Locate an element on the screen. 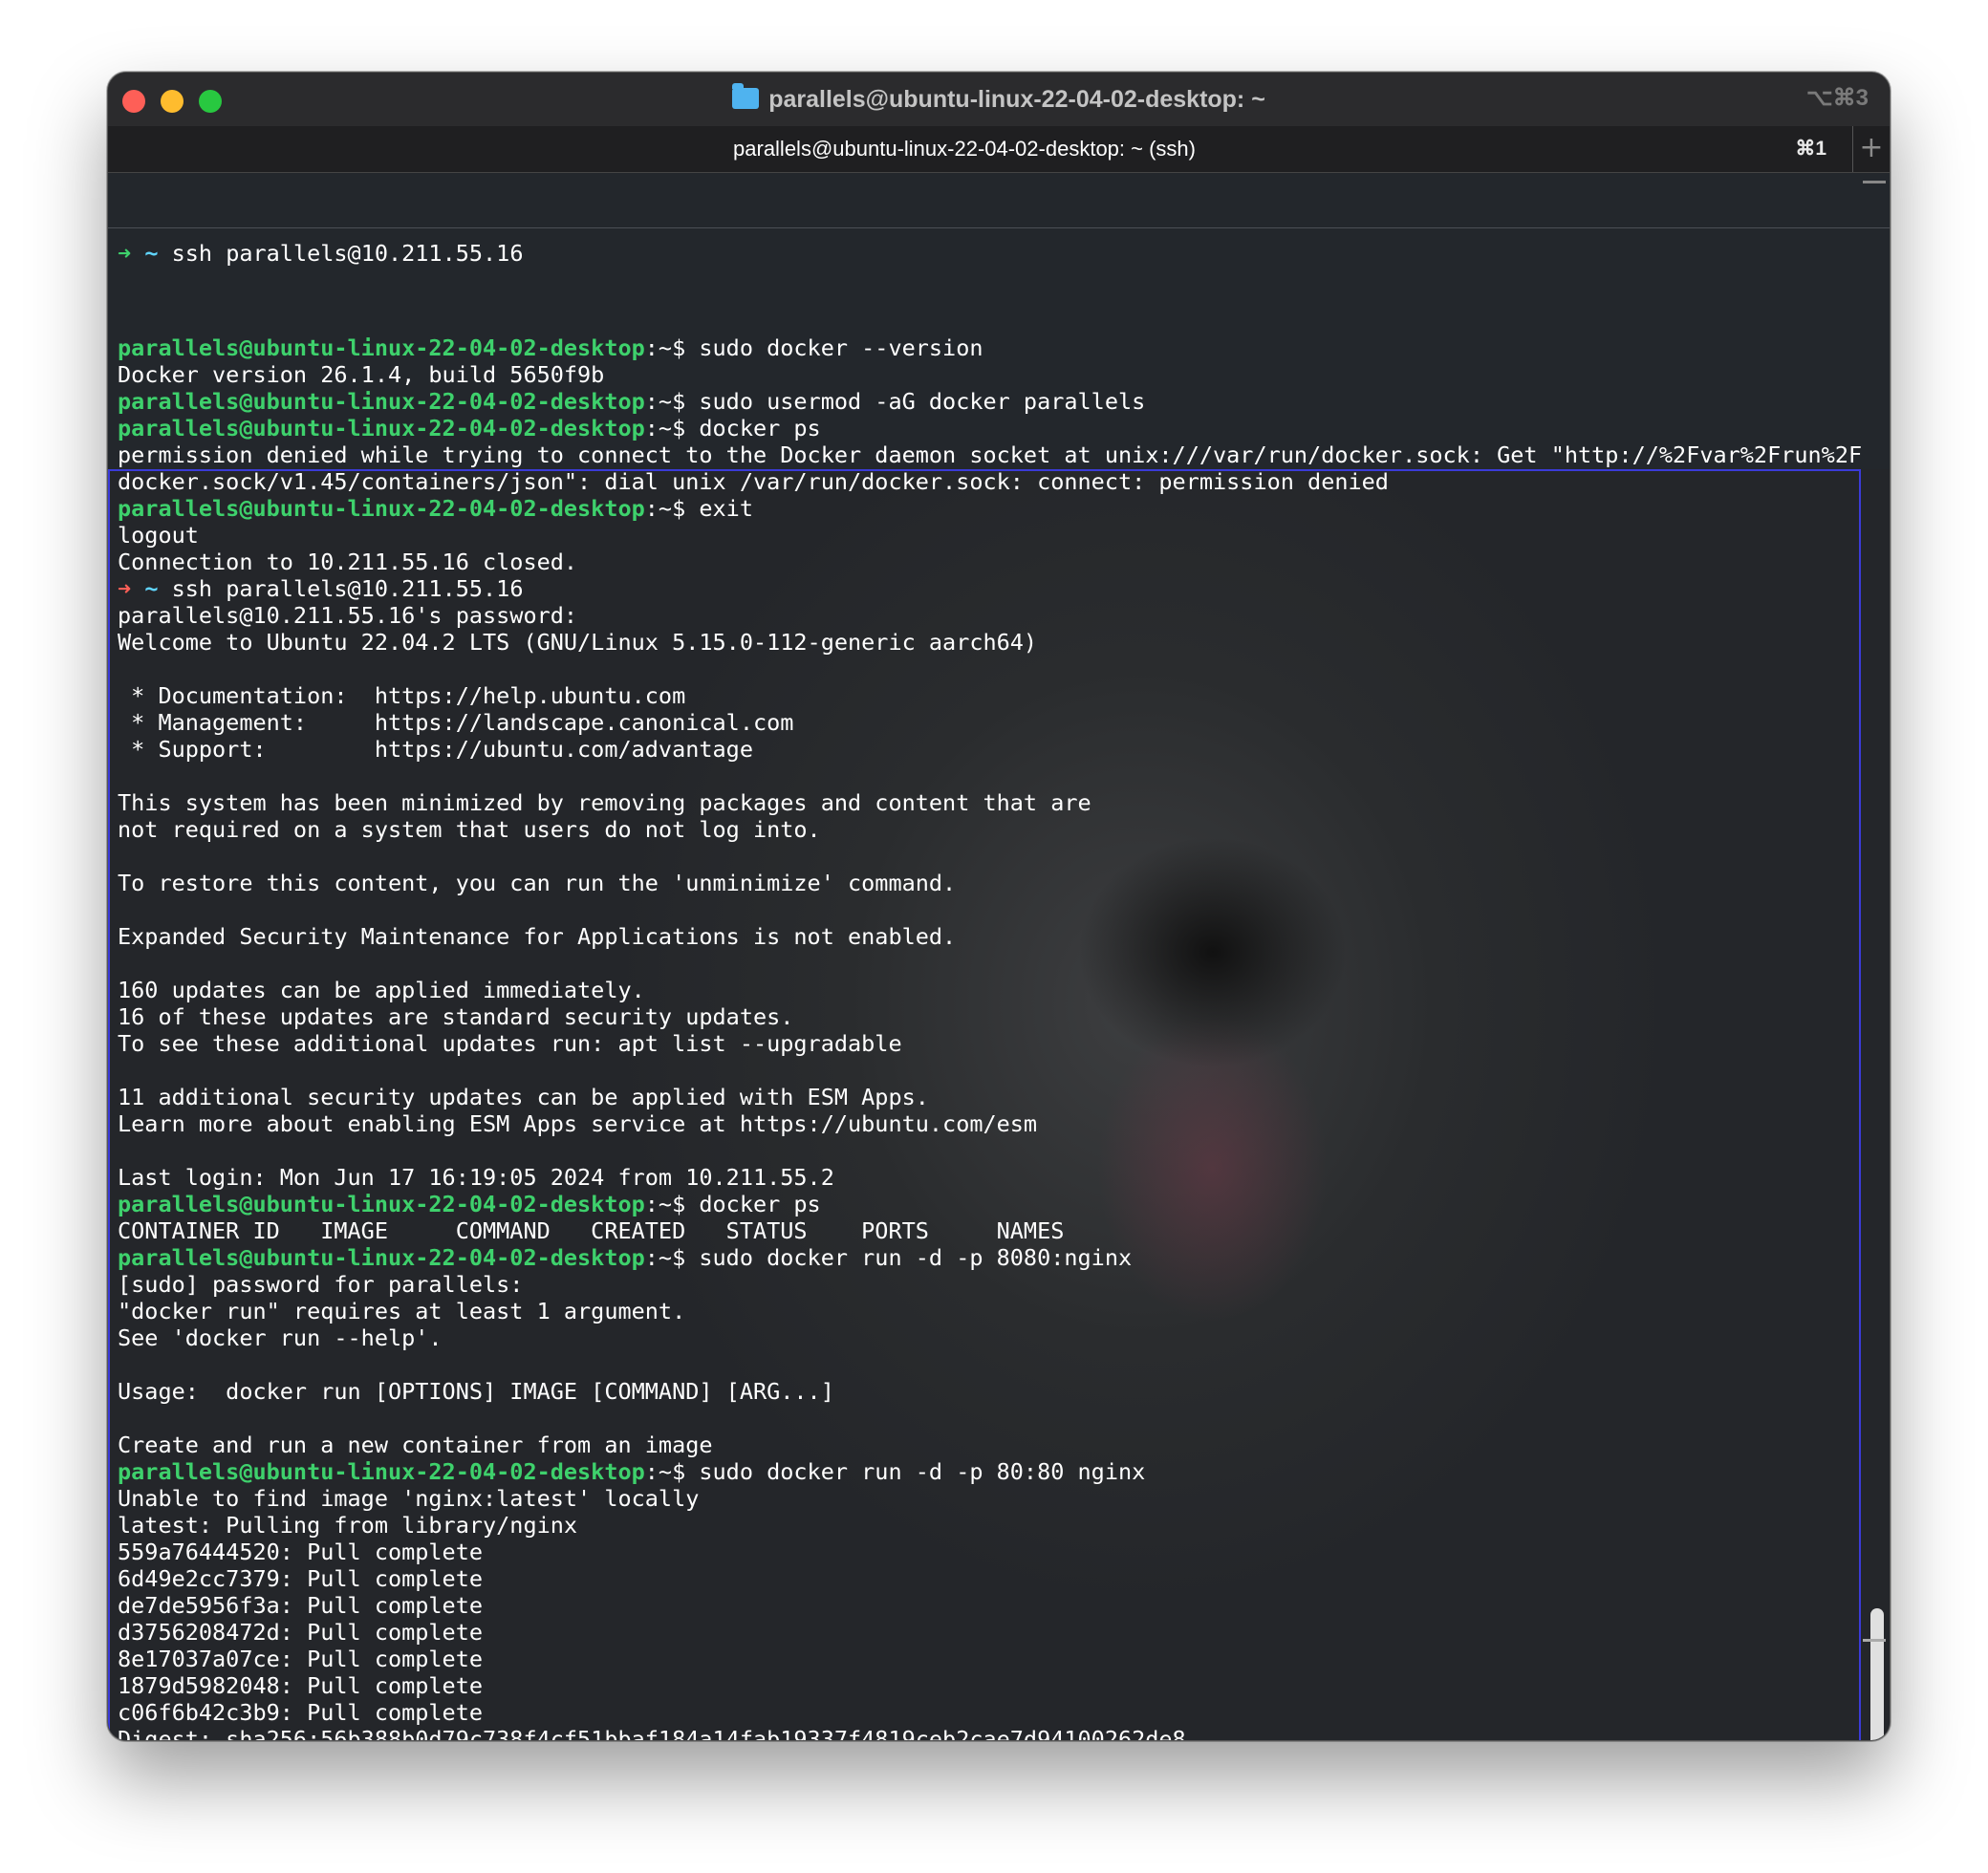 Image resolution: width=1988 pixels, height=1873 pixels. terminal-line: parallels@10.211.55.16's password: is located at coordinates (984, 615).